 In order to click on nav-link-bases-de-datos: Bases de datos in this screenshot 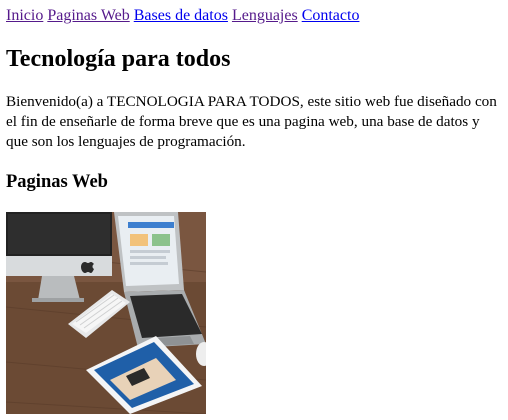, I will do `click(181, 15)`.